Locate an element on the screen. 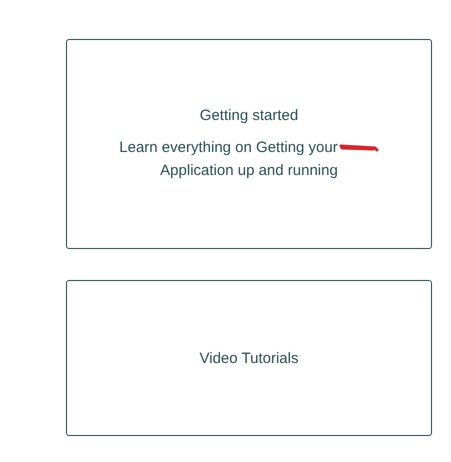 This screenshot has height=462, width=451. card-description: Application up and running is located at coordinates (249, 170).